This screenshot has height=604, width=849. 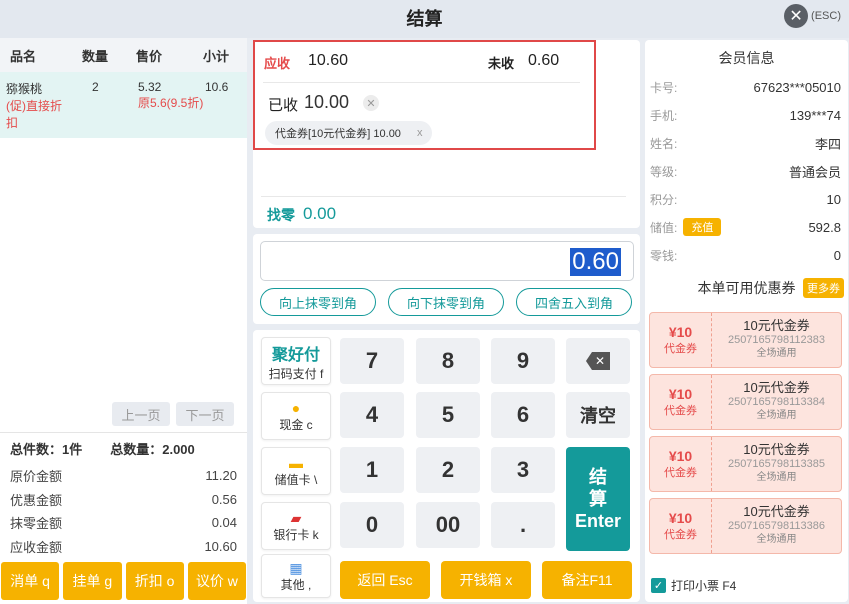 I want to click on key-5: 5, so click(x=448, y=415).